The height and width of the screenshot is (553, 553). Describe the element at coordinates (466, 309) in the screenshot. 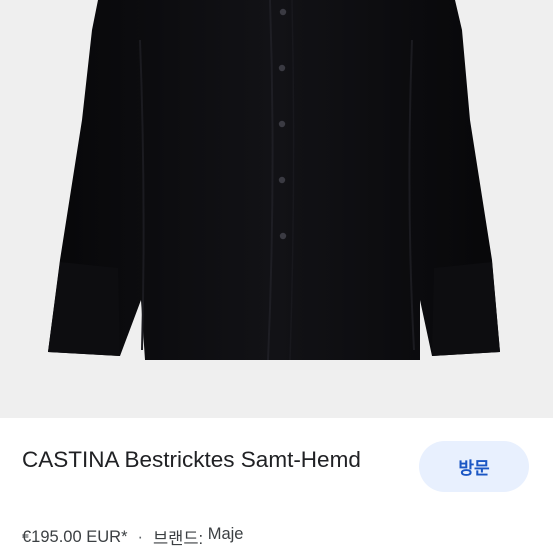

I see `right-cuff` at that location.